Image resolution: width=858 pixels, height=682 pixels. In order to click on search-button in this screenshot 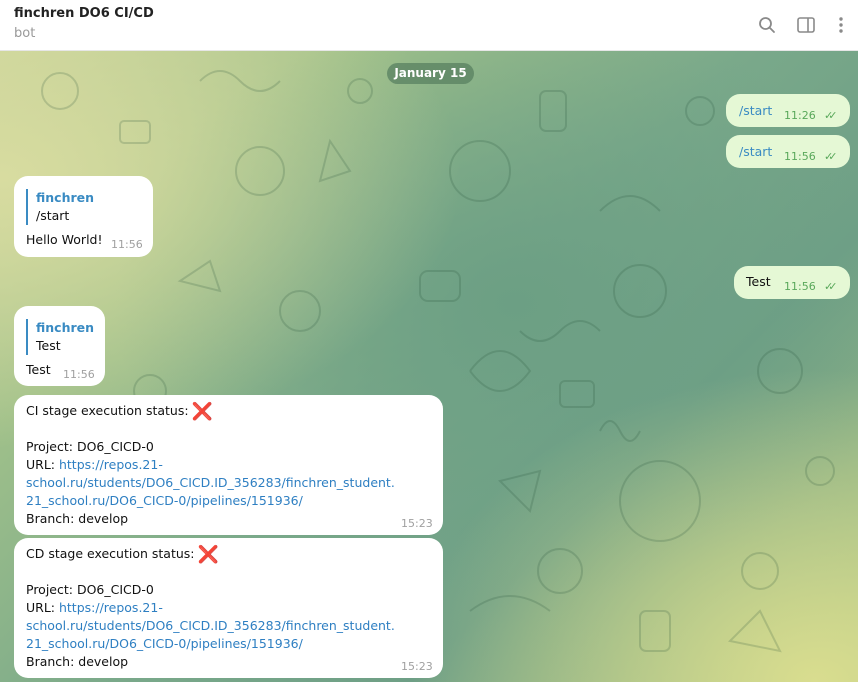, I will do `click(767, 25)`.